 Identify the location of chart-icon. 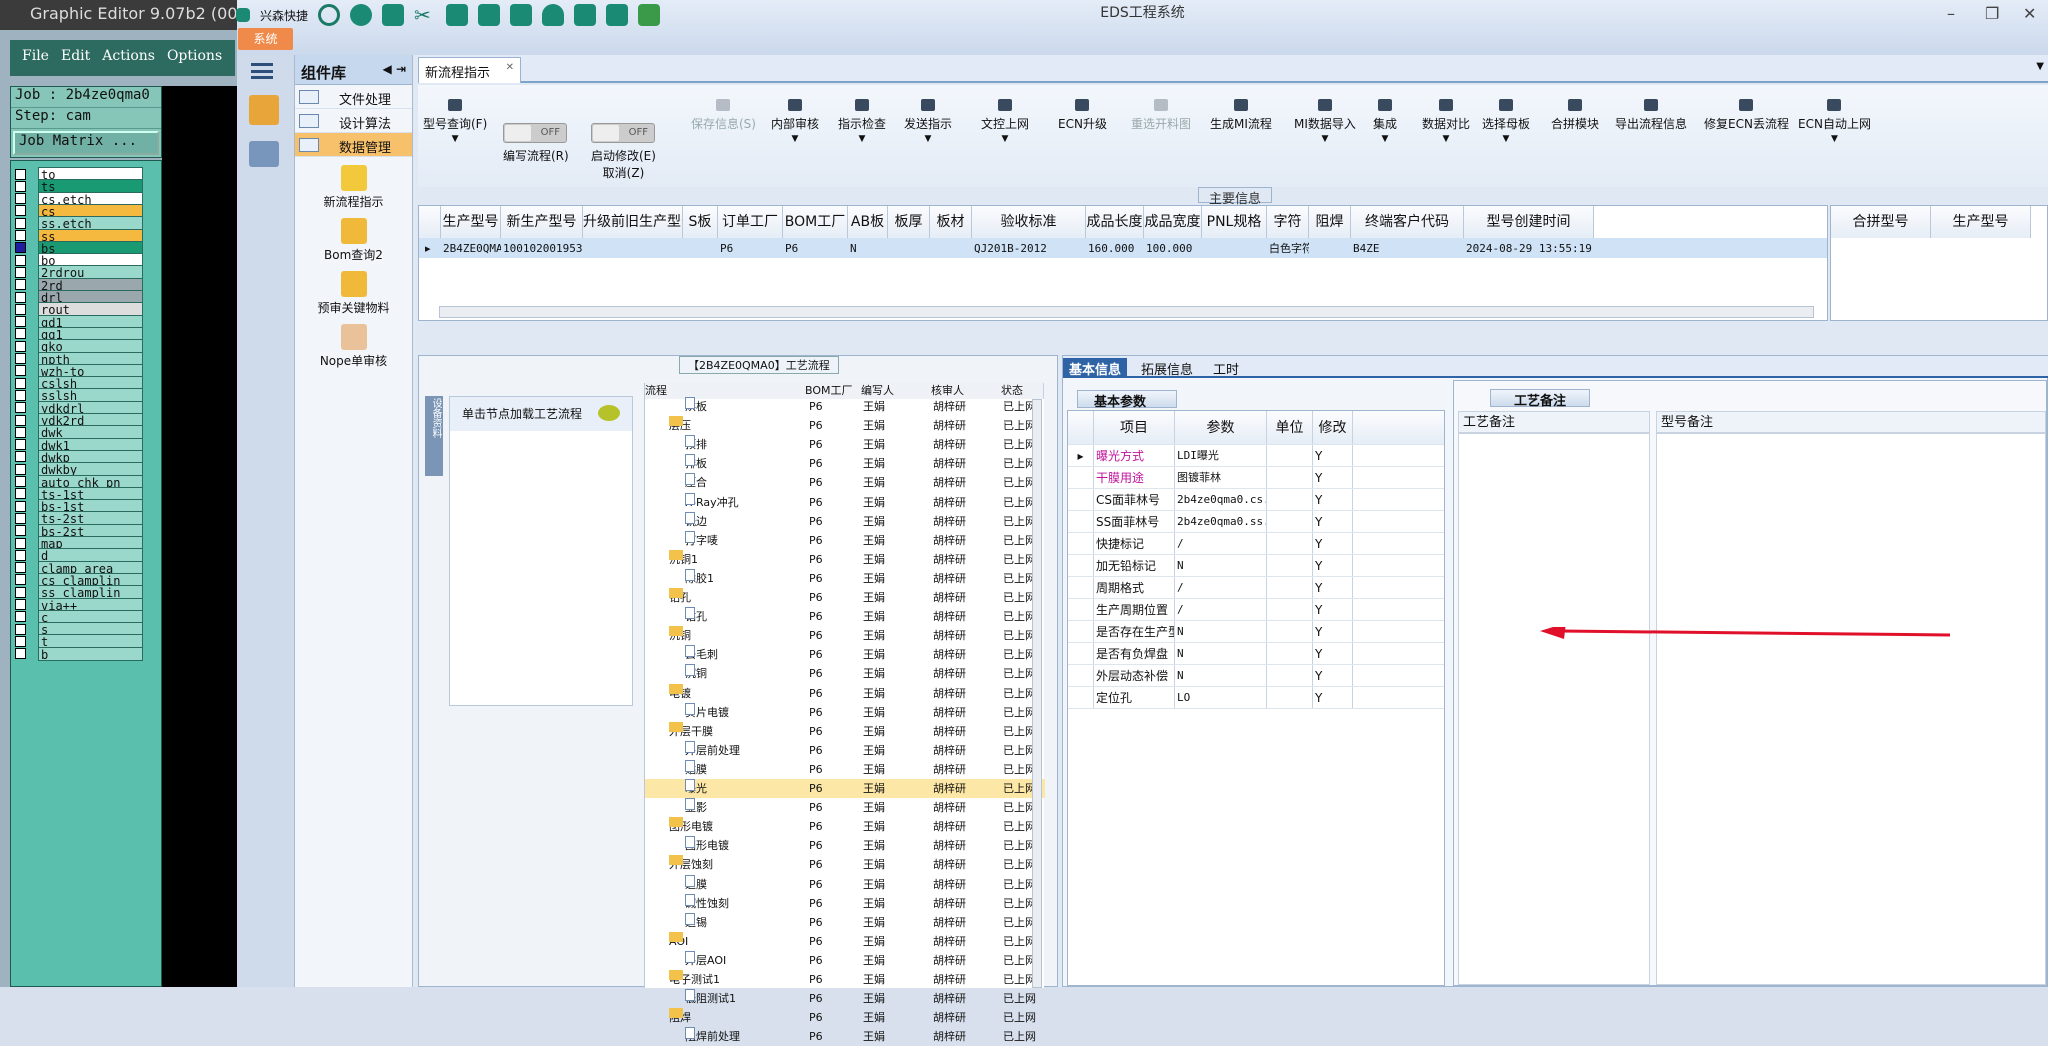
(585, 15).